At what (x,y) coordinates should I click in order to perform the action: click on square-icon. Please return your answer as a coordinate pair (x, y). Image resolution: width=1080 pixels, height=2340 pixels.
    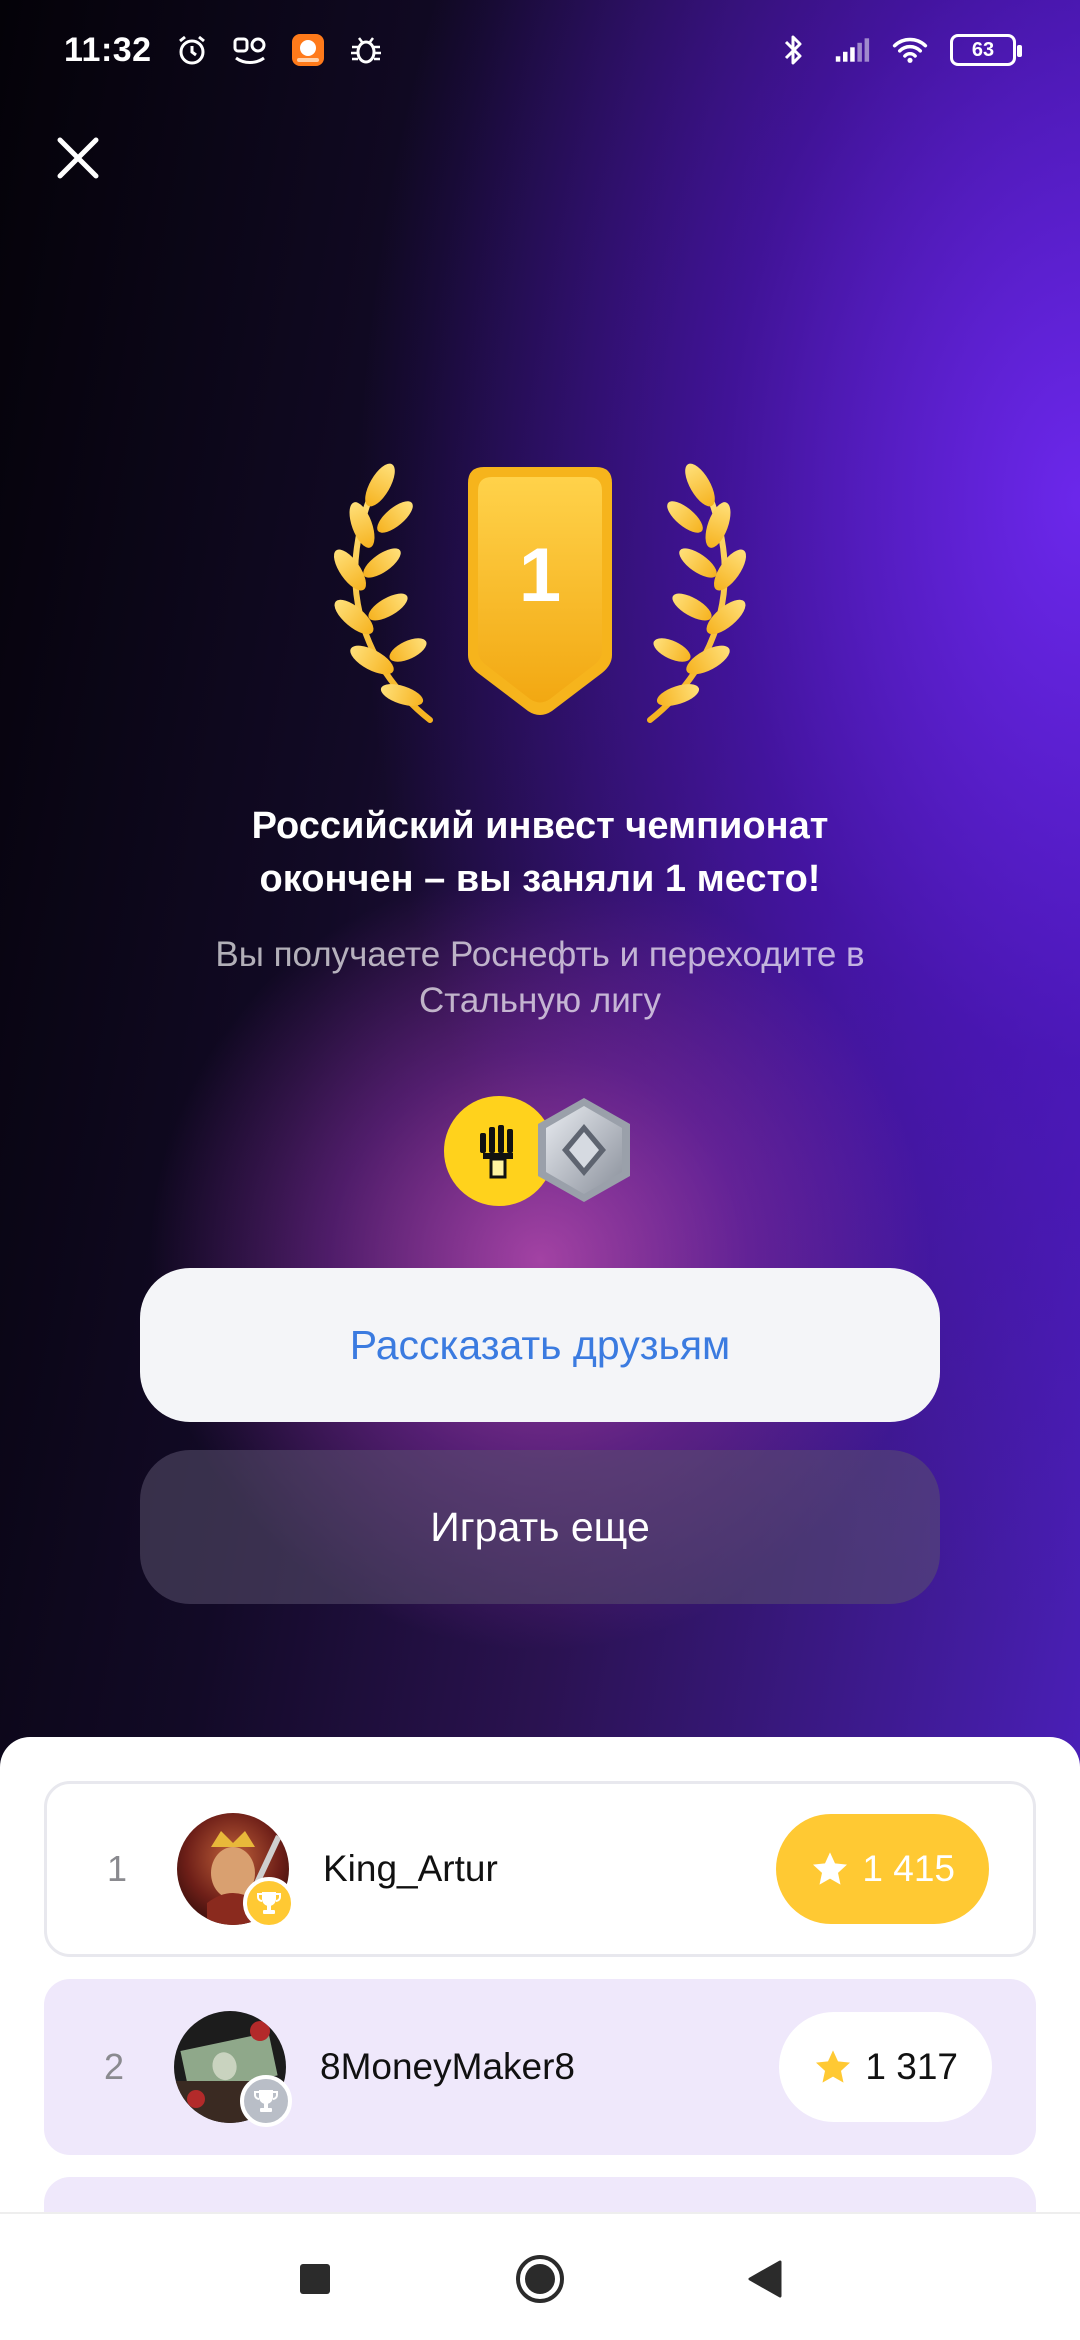
    Looking at the image, I should click on (315, 2279).